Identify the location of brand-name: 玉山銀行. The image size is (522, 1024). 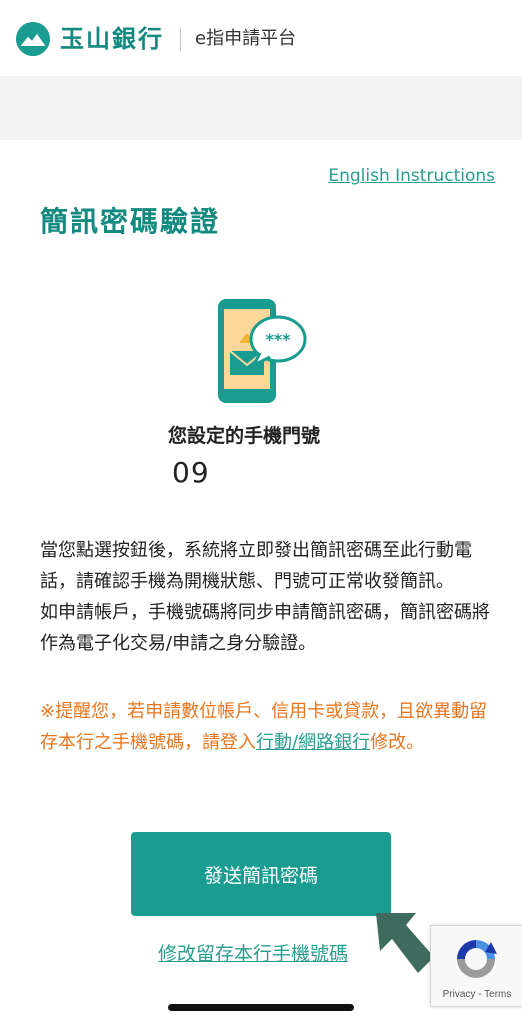
(112, 39).